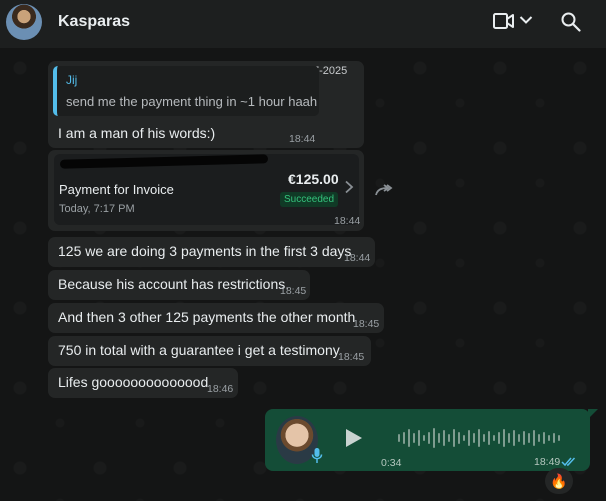 This screenshot has width=606, height=501. What do you see at coordinates (94, 22) in the screenshot?
I see `contact-name: Kasparas` at bounding box center [94, 22].